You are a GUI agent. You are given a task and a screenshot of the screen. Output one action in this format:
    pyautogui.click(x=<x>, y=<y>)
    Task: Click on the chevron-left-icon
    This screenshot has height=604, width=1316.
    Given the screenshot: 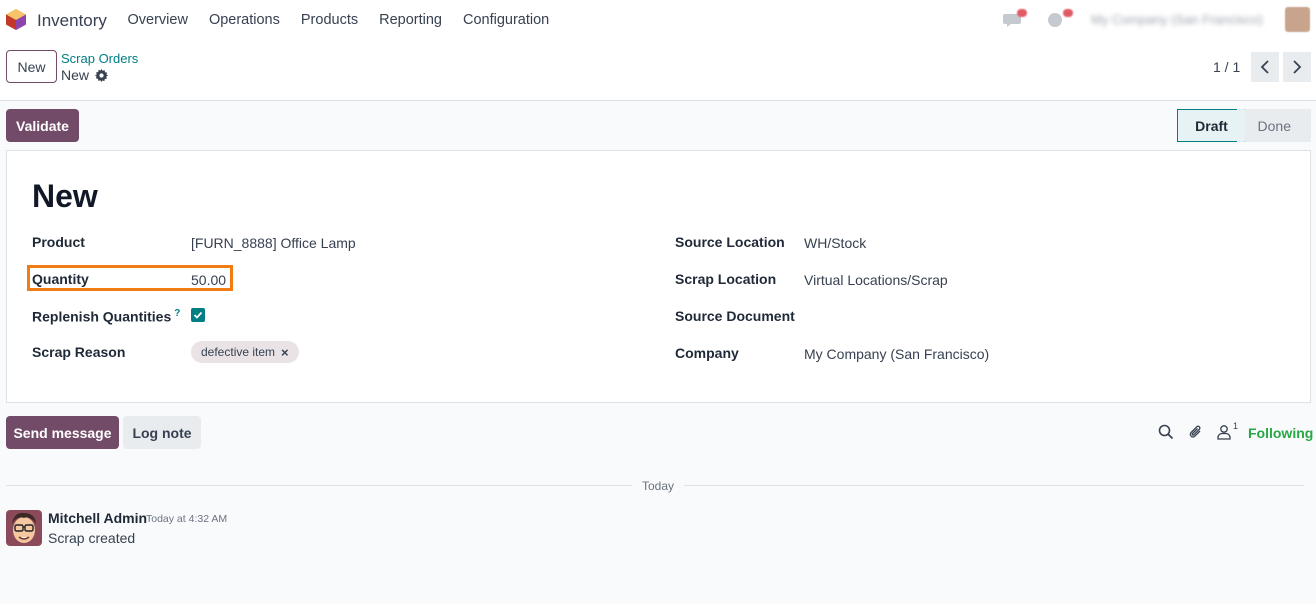 What is the action you would take?
    pyautogui.click(x=1264, y=67)
    